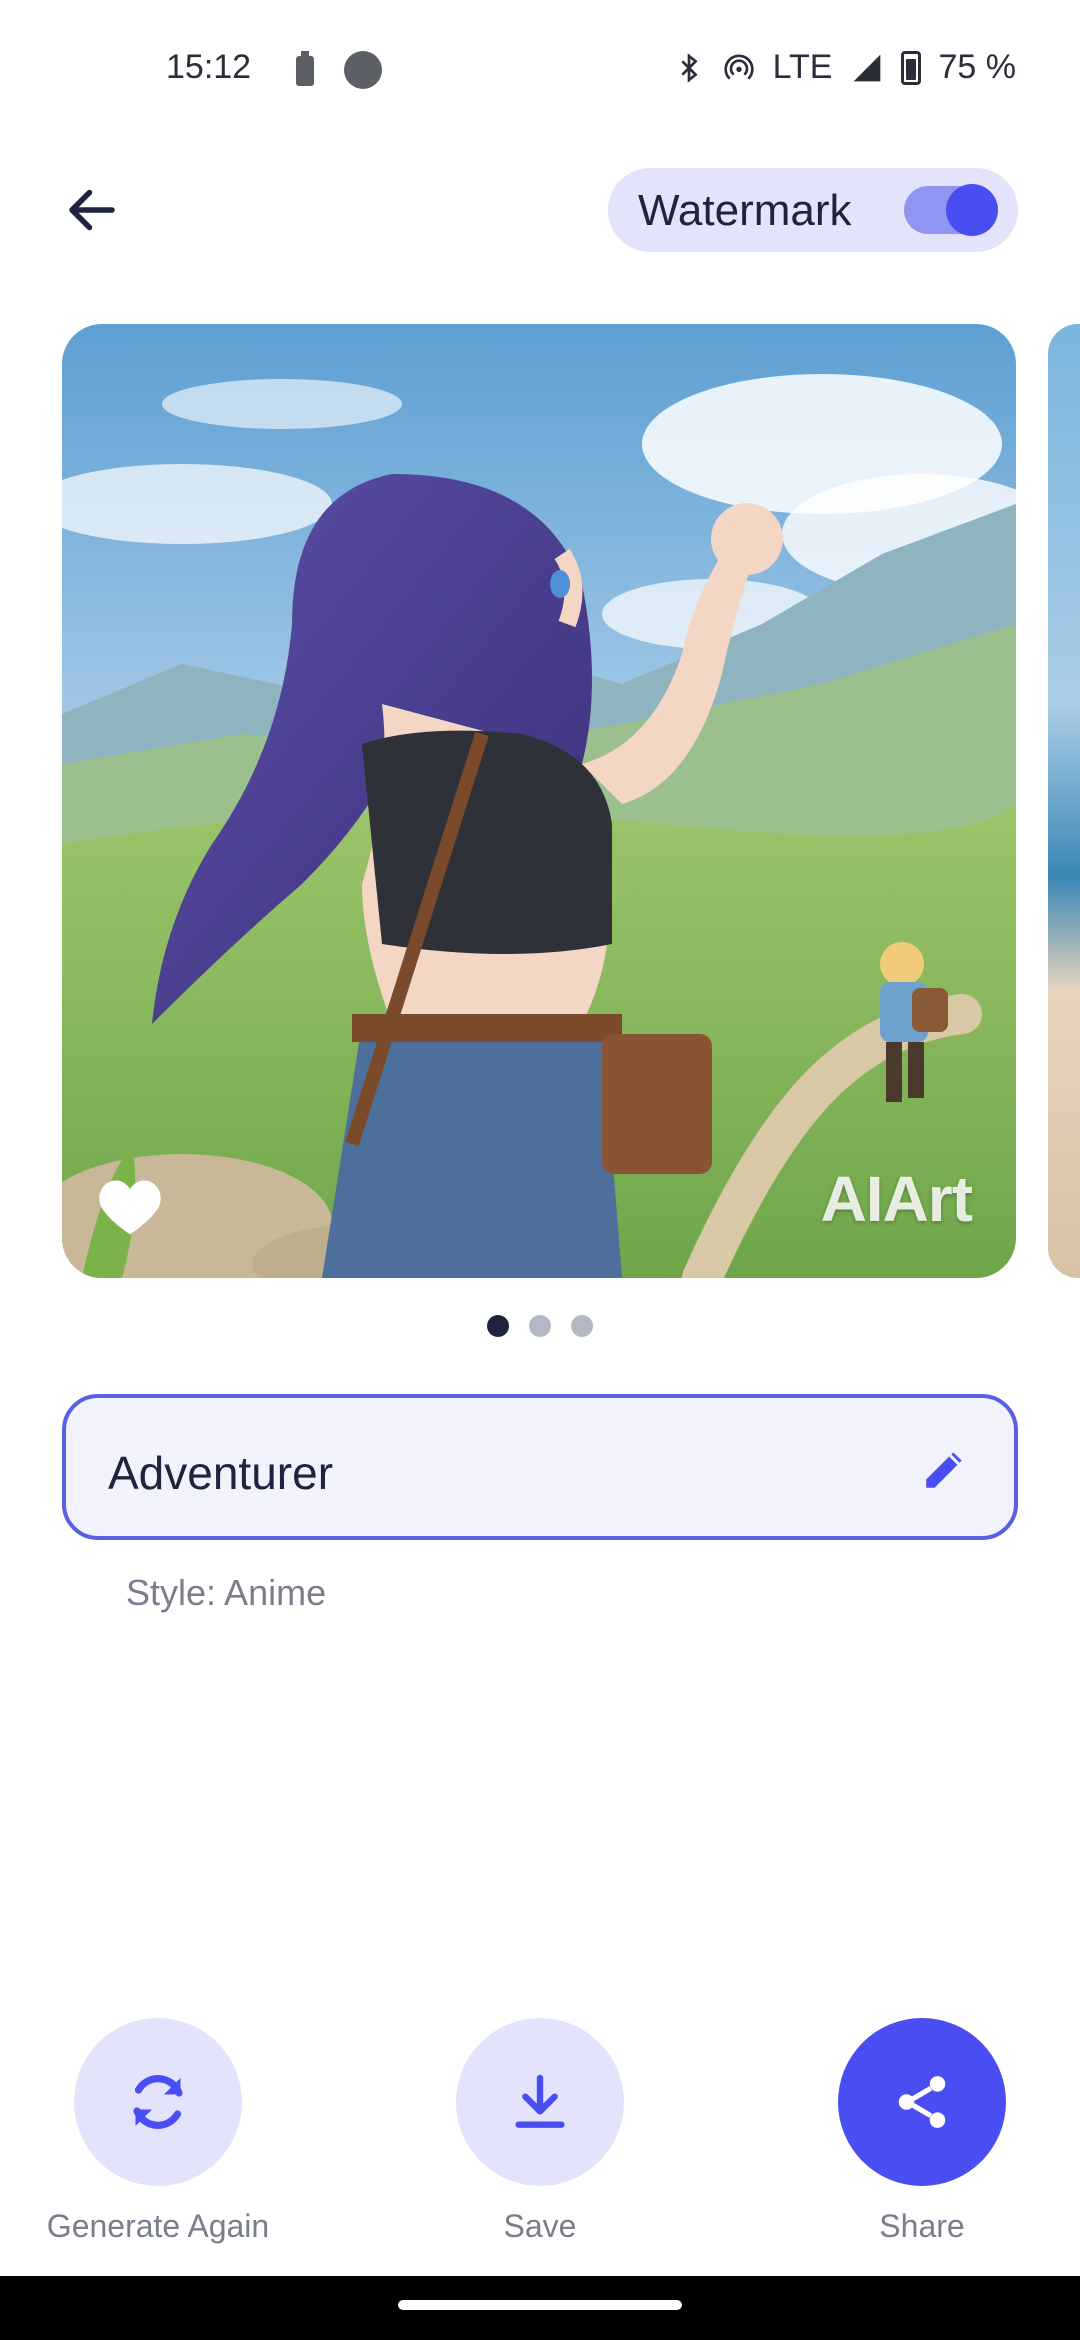 The height and width of the screenshot is (2340, 1080). What do you see at coordinates (922, 2226) in the screenshot?
I see `share-label: Share` at bounding box center [922, 2226].